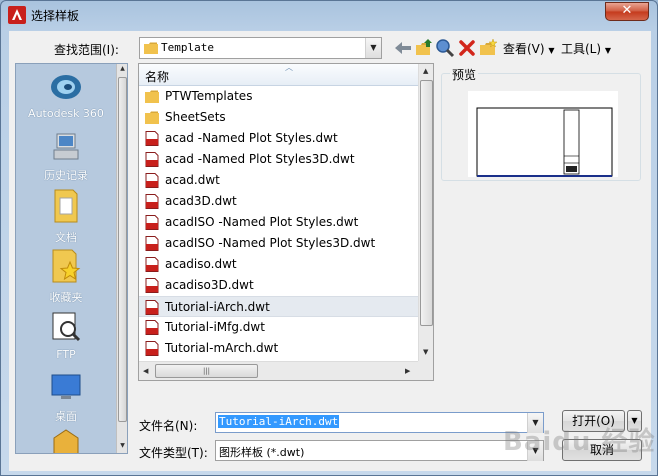  What do you see at coordinates (627, 11) in the screenshot?
I see `close-button: ✕` at bounding box center [627, 11].